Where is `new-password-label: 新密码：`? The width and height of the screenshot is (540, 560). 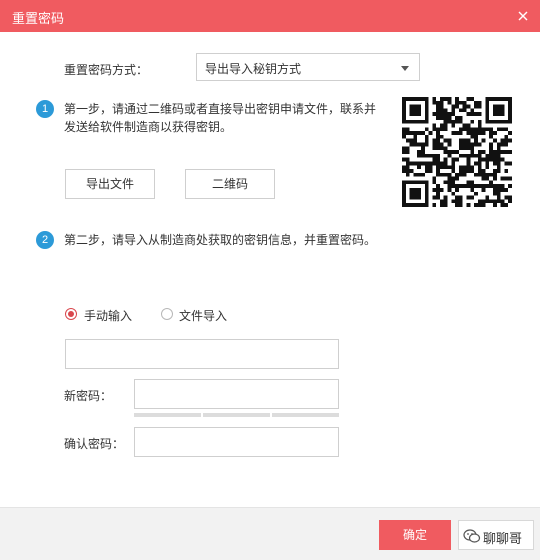 new-password-label: 新密码： is located at coordinates (88, 396).